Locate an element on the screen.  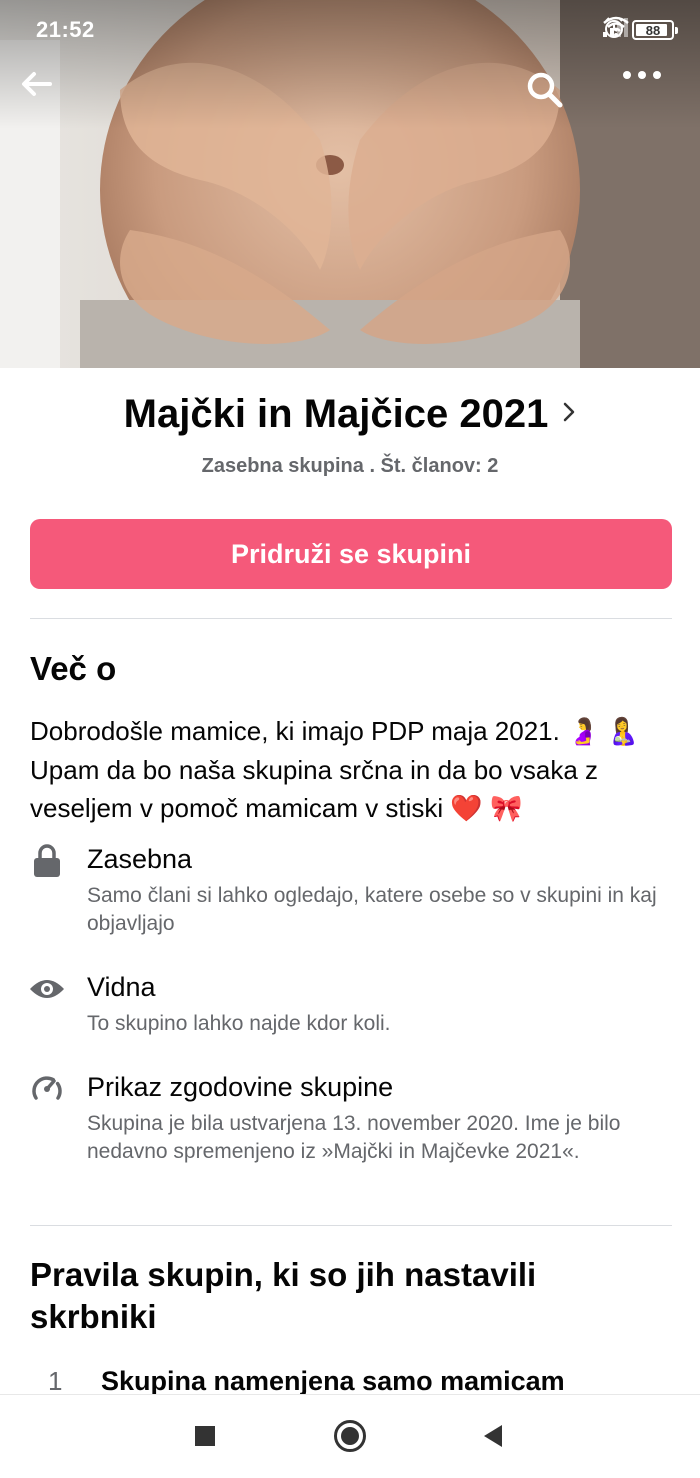
pregnant-woman-emoji: 🤰 is located at coordinates (583, 732).